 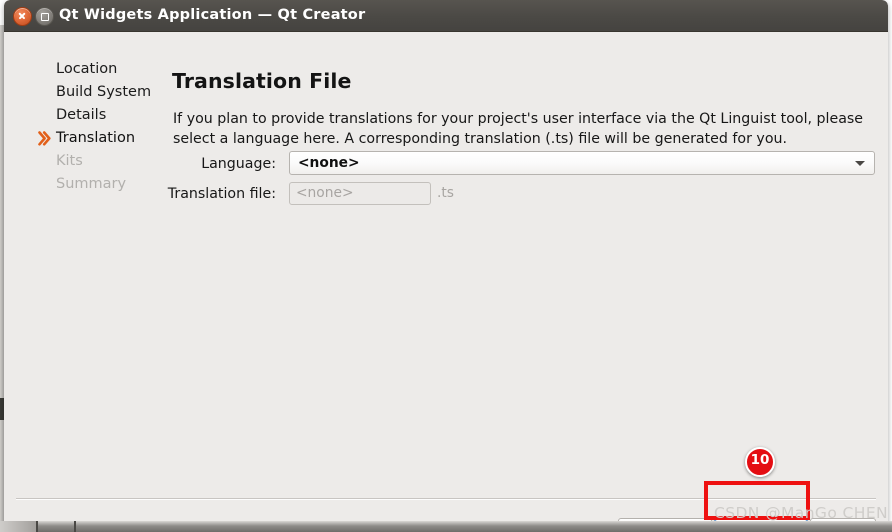 What do you see at coordinates (446, 16) in the screenshot?
I see `title-bar: Qt Widgets Application — Qt Creator` at bounding box center [446, 16].